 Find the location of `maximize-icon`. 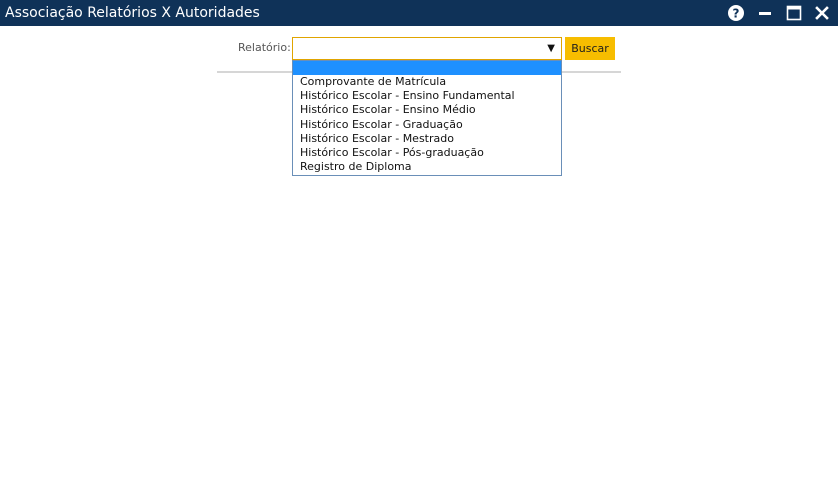

maximize-icon is located at coordinates (794, 13).